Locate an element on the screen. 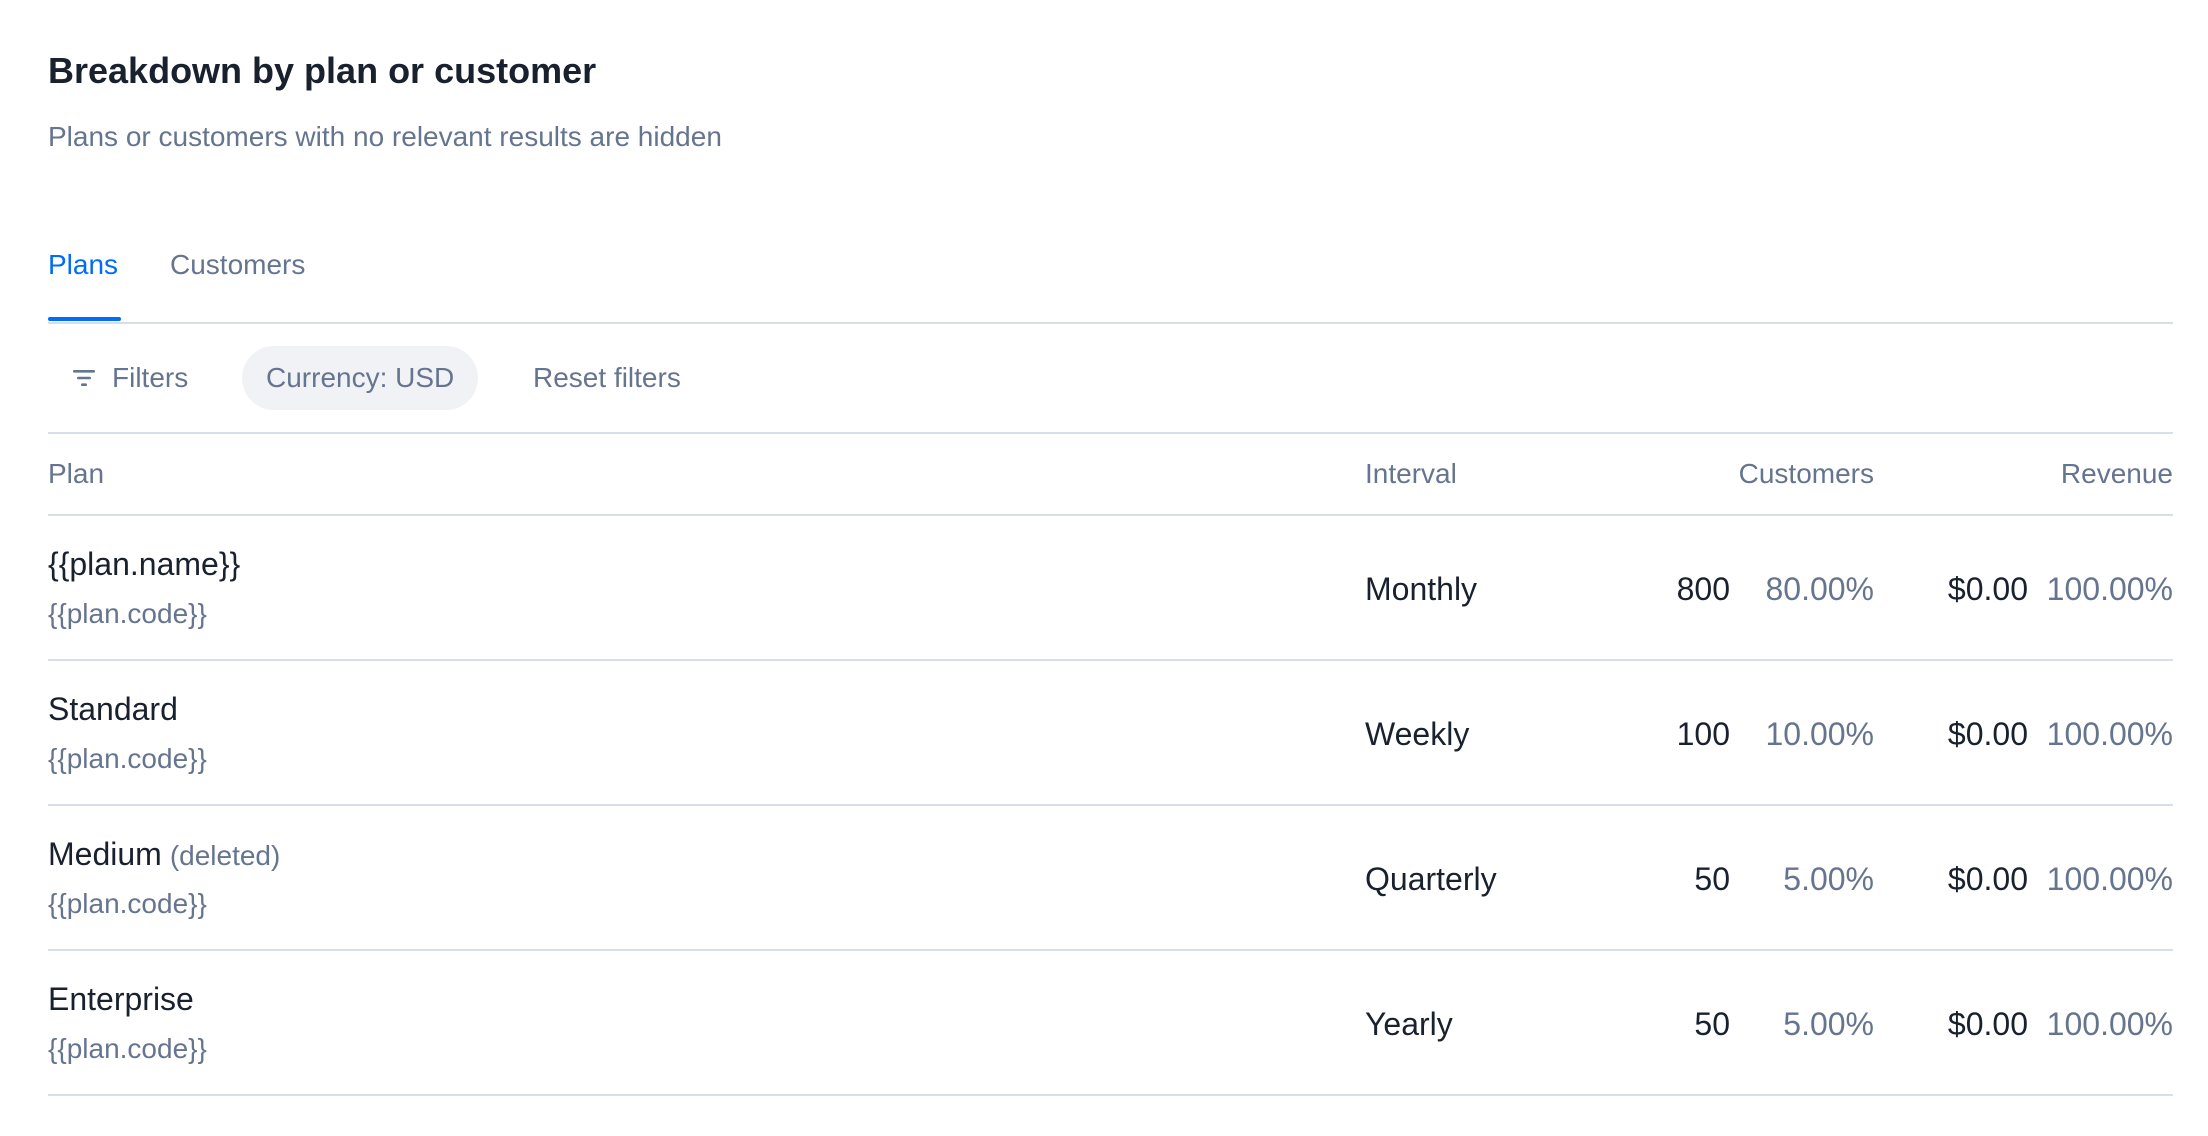 The height and width of the screenshot is (1136, 2208). plan-name-text: Enterprise is located at coordinates (121, 999).